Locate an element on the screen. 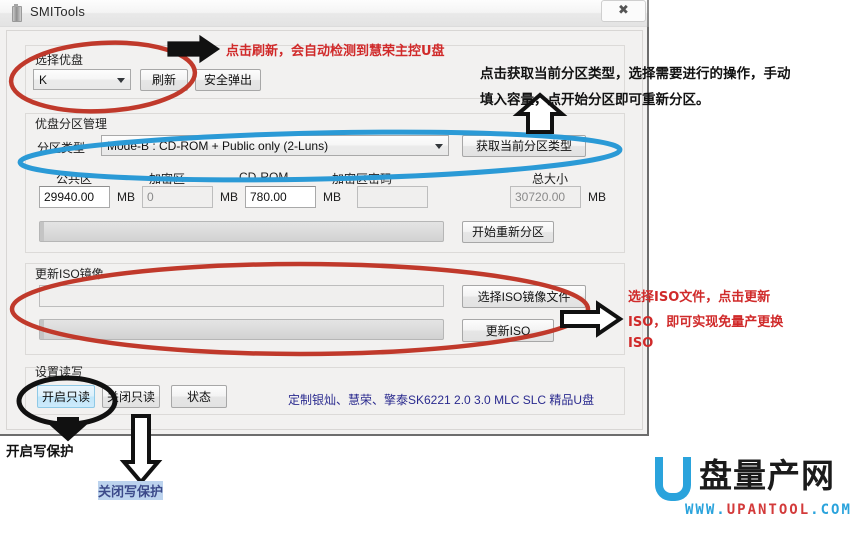  close-button: ✖ is located at coordinates (623, 11).